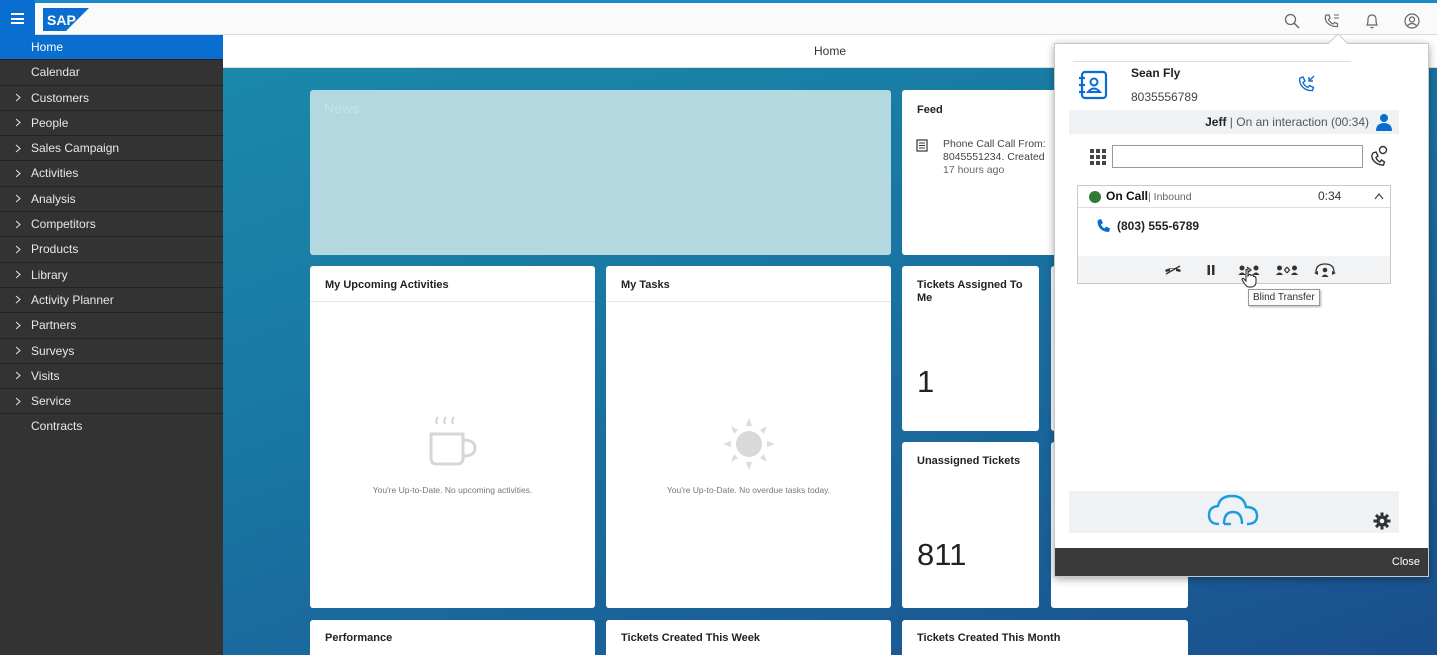  What do you see at coordinates (1158, 226) in the screenshot?
I see `call-number: (803) 555-6789` at bounding box center [1158, 226].